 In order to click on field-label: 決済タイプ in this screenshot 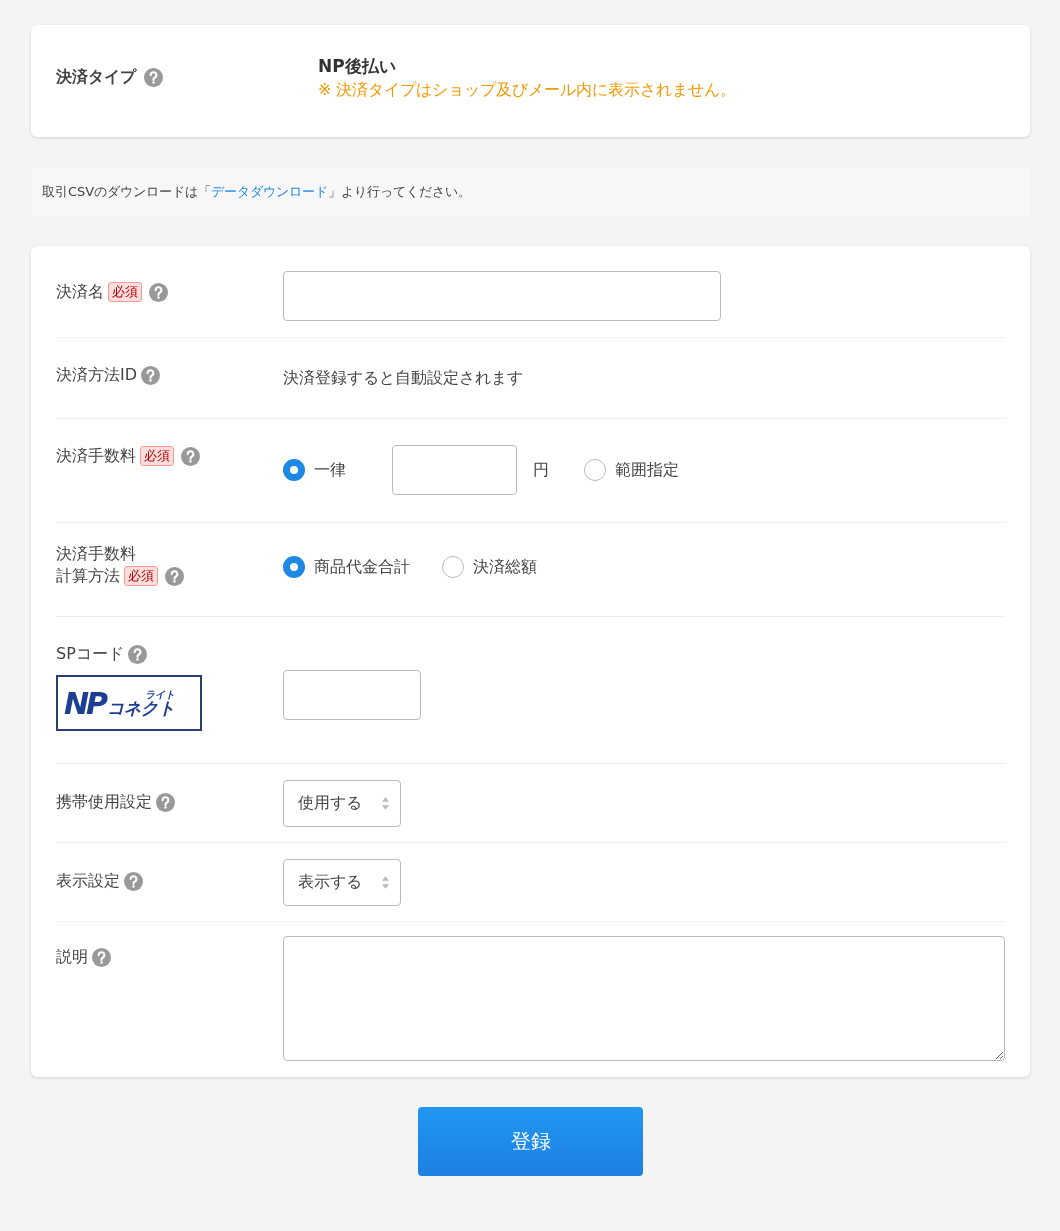, I will do `click(96, 77)`.